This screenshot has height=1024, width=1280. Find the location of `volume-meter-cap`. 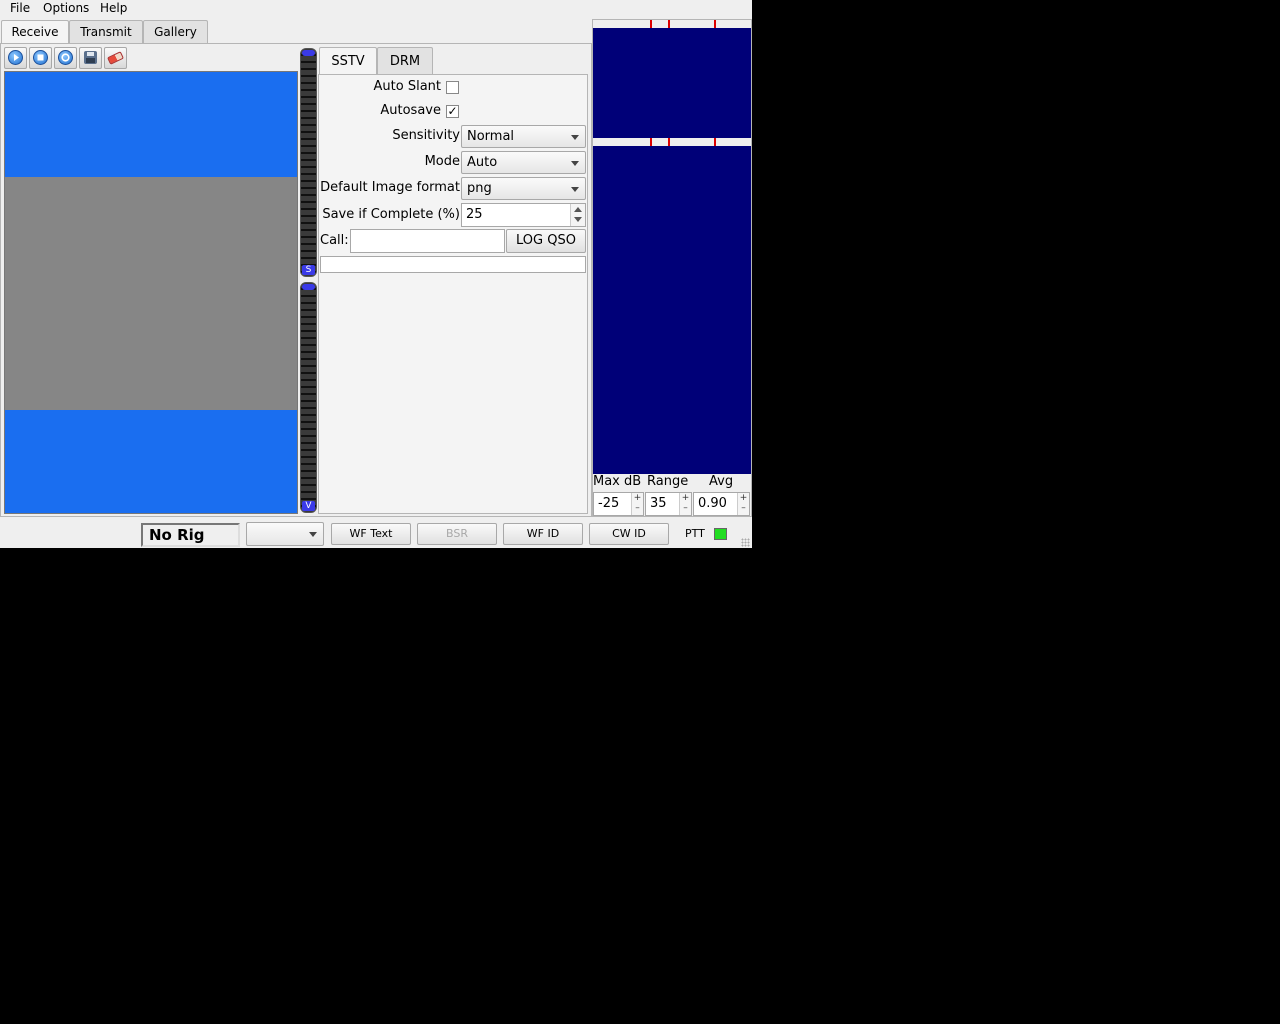

volume-meter-cap is located at coordinates (308, 287).